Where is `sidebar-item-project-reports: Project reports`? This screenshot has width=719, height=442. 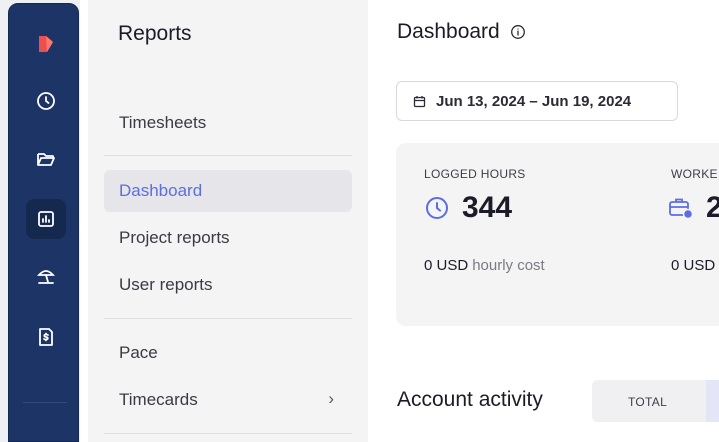
sidebar-item-project-reports: Project reports is located at coordinates (228, 238).